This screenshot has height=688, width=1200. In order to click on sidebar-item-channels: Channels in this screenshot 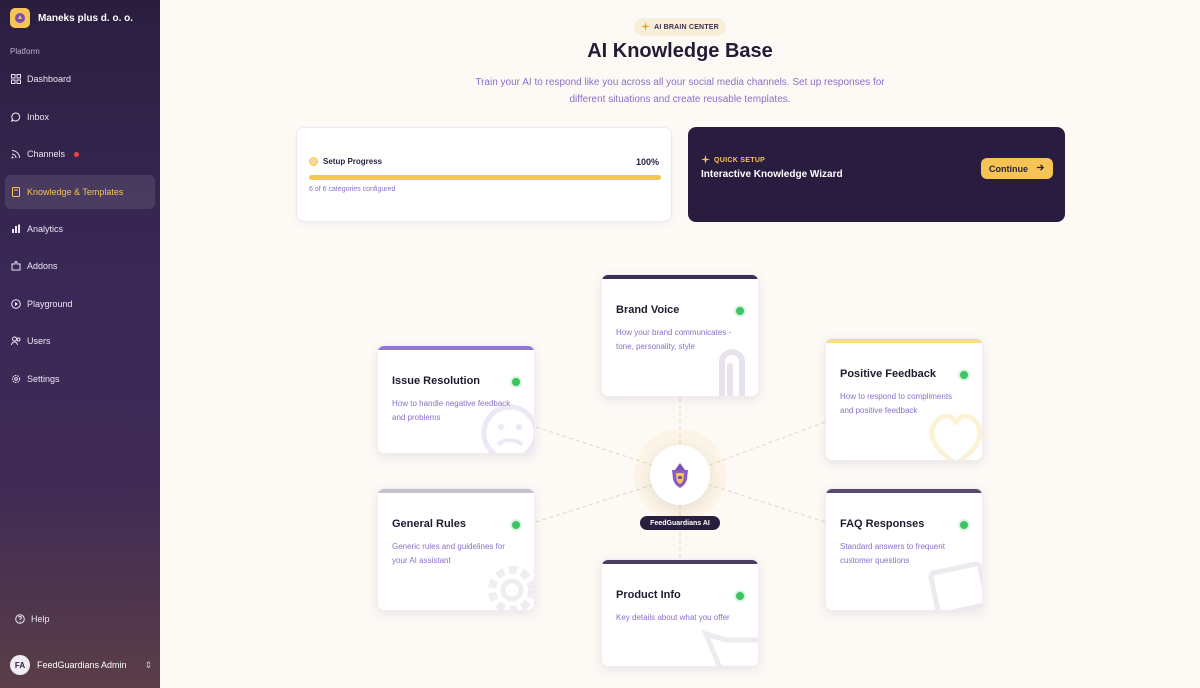, I will do `click(80, 154)`.